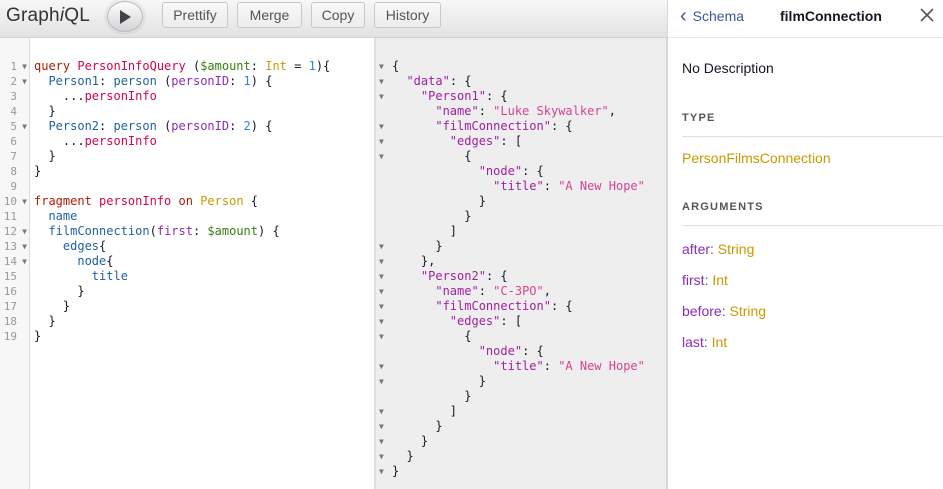 Image resolution: width=943 pixels, height=489 pixels. What do you see at coordinates (125, 16) in the screenshot?
I see `execute-query-button` at bounding box center [125, 16].